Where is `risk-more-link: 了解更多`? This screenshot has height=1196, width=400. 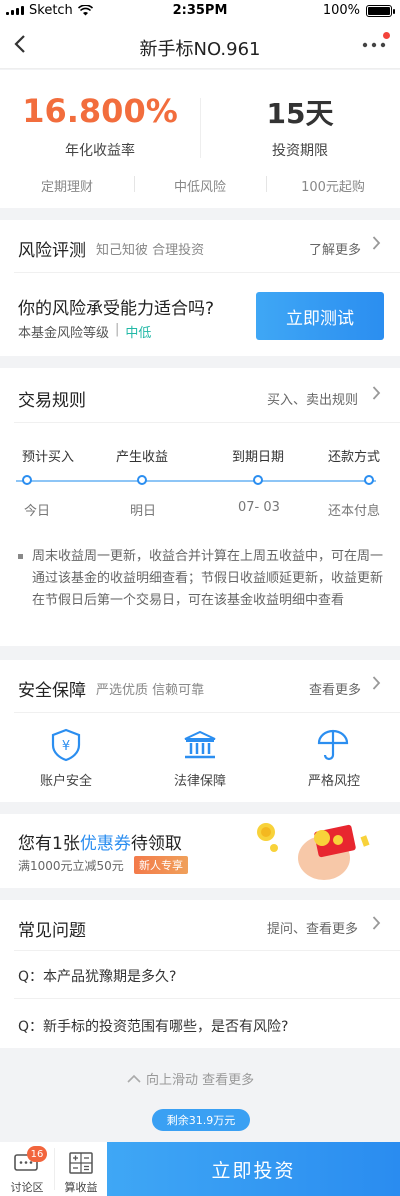 risk-more-link: 了解更多 is located at coordinates (335, 248).